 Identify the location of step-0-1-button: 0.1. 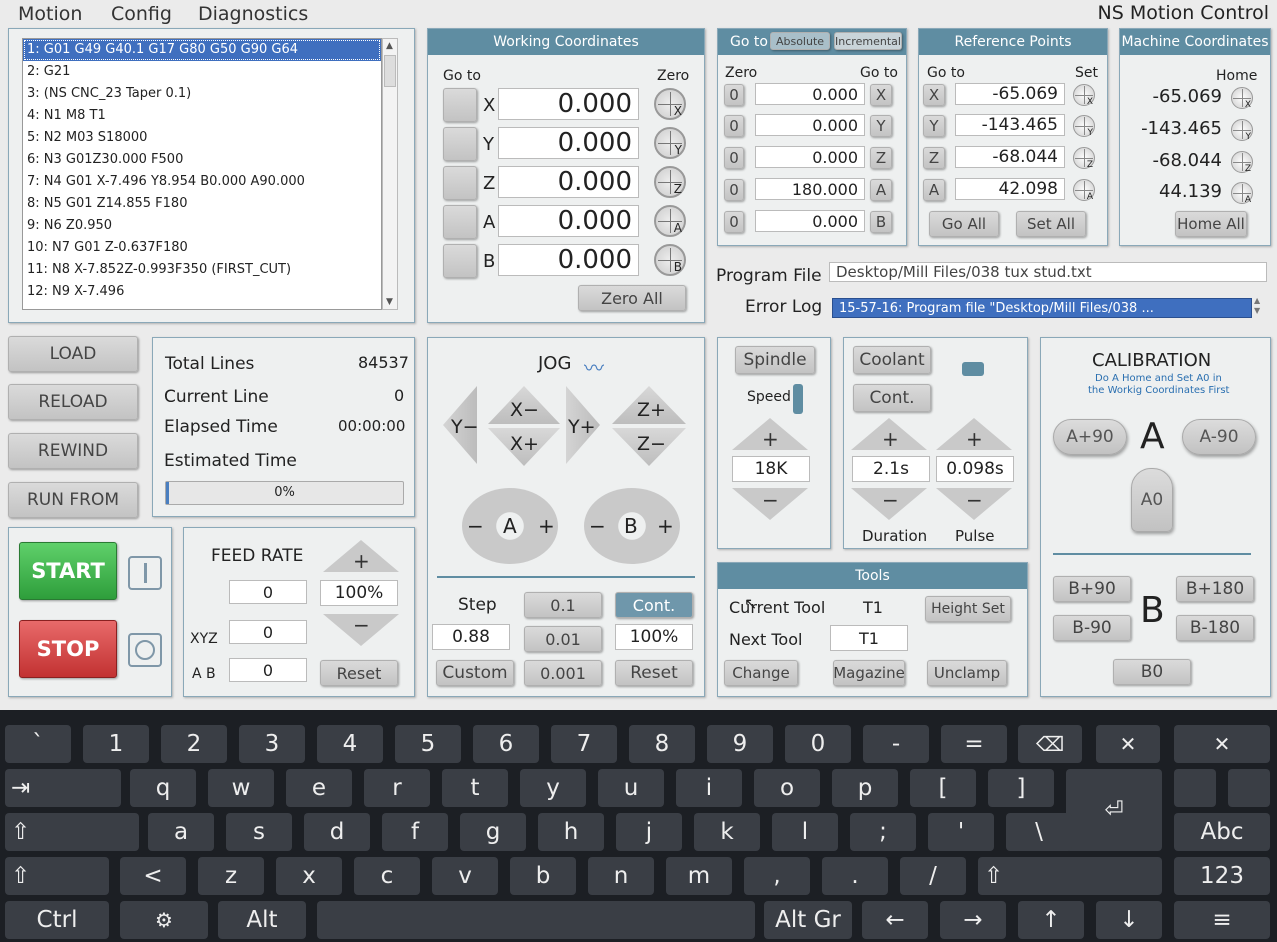
(563, 605).